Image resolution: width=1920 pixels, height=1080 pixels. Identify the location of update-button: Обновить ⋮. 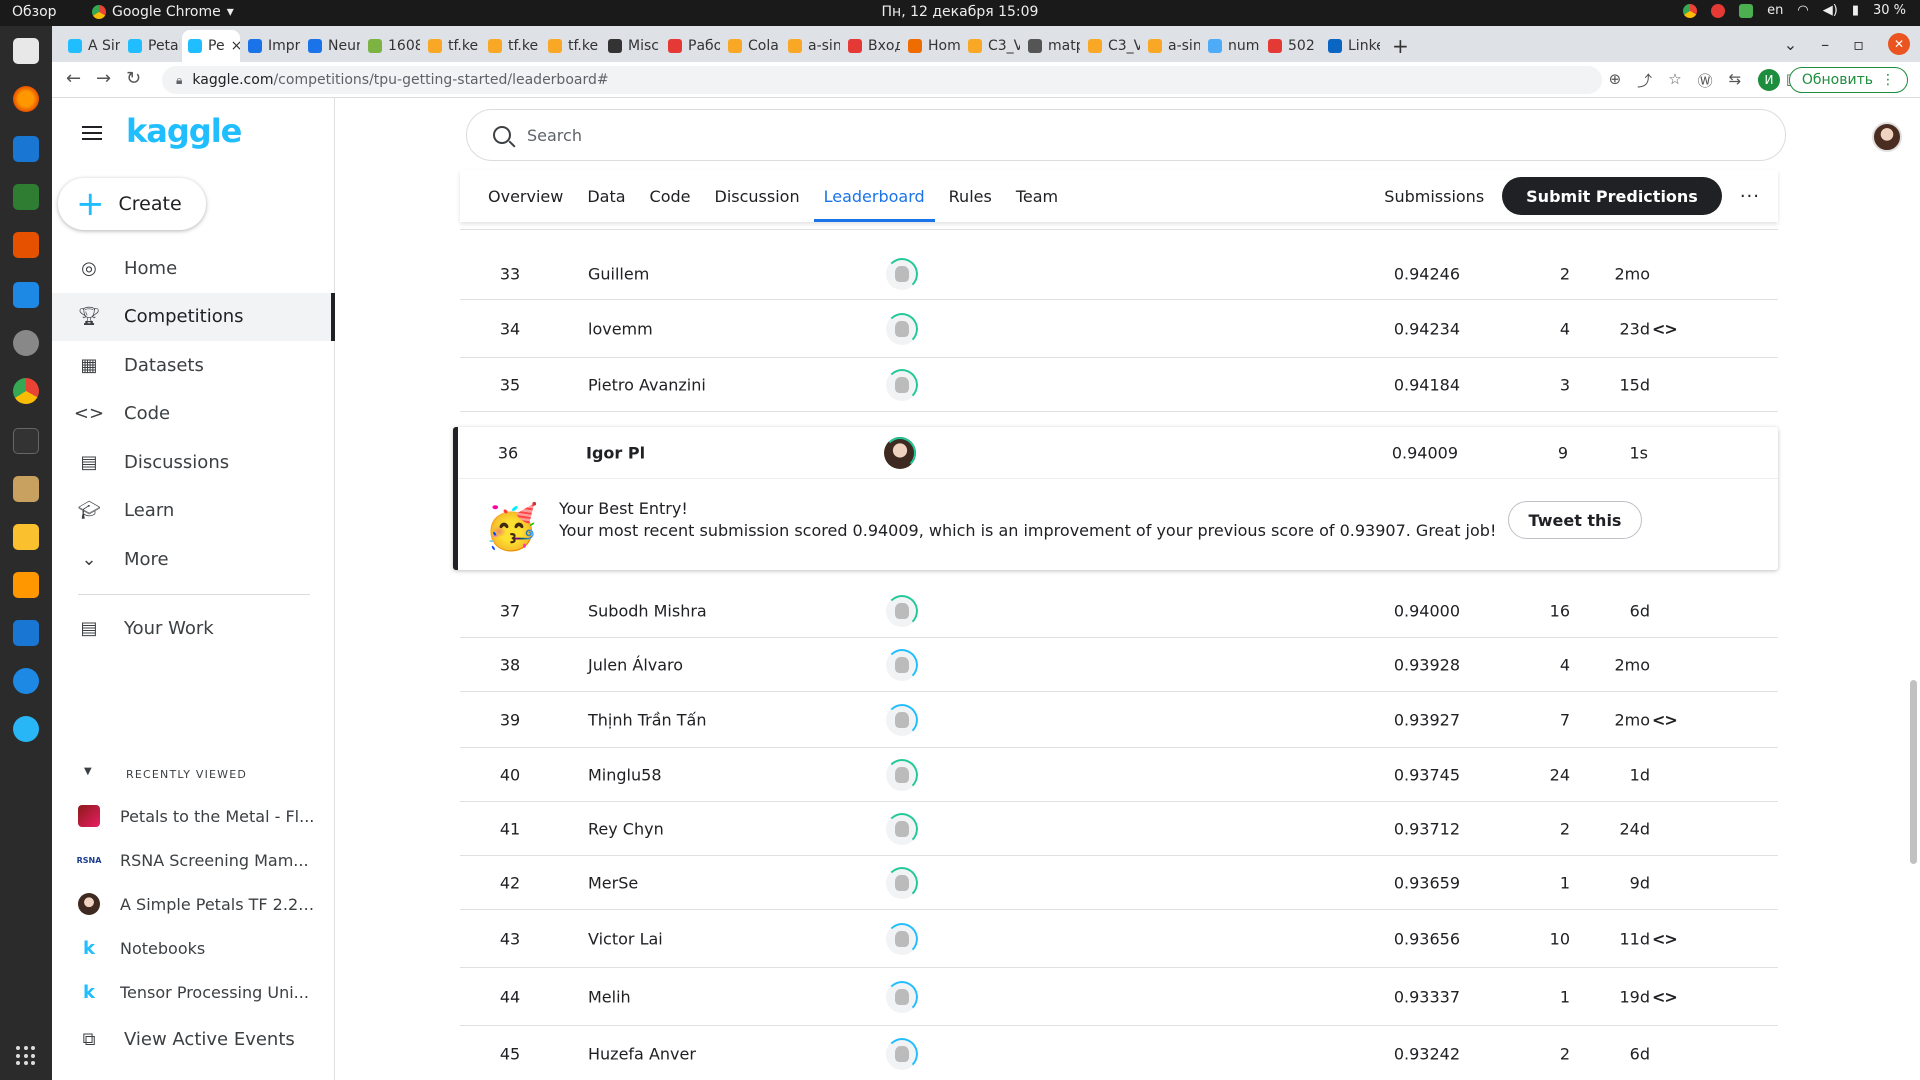
(1848, 80).